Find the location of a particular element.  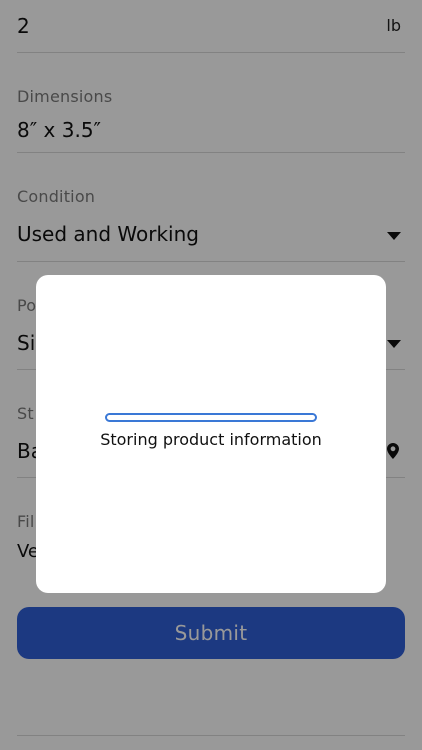

progress-bar is located at coordinates (211, 417).